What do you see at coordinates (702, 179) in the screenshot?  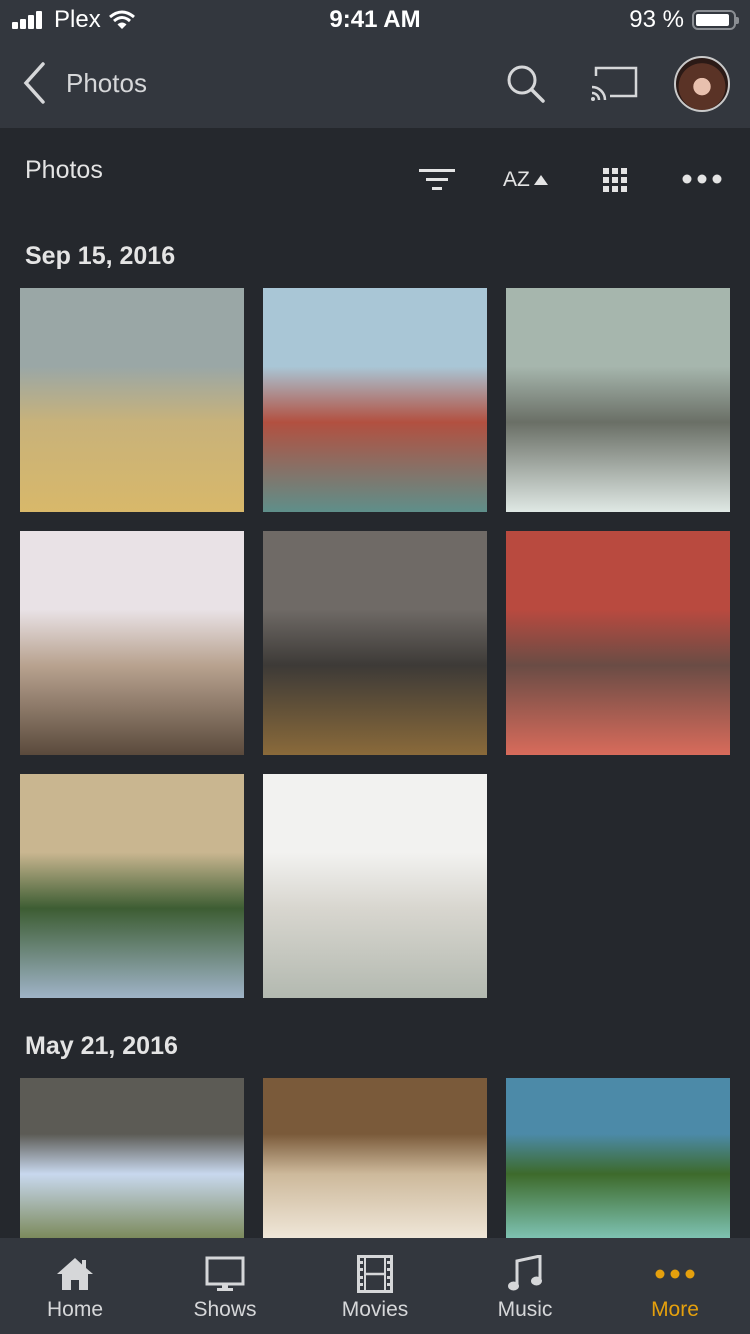 I see `more-options-icon` at bounding box center [702, 179].